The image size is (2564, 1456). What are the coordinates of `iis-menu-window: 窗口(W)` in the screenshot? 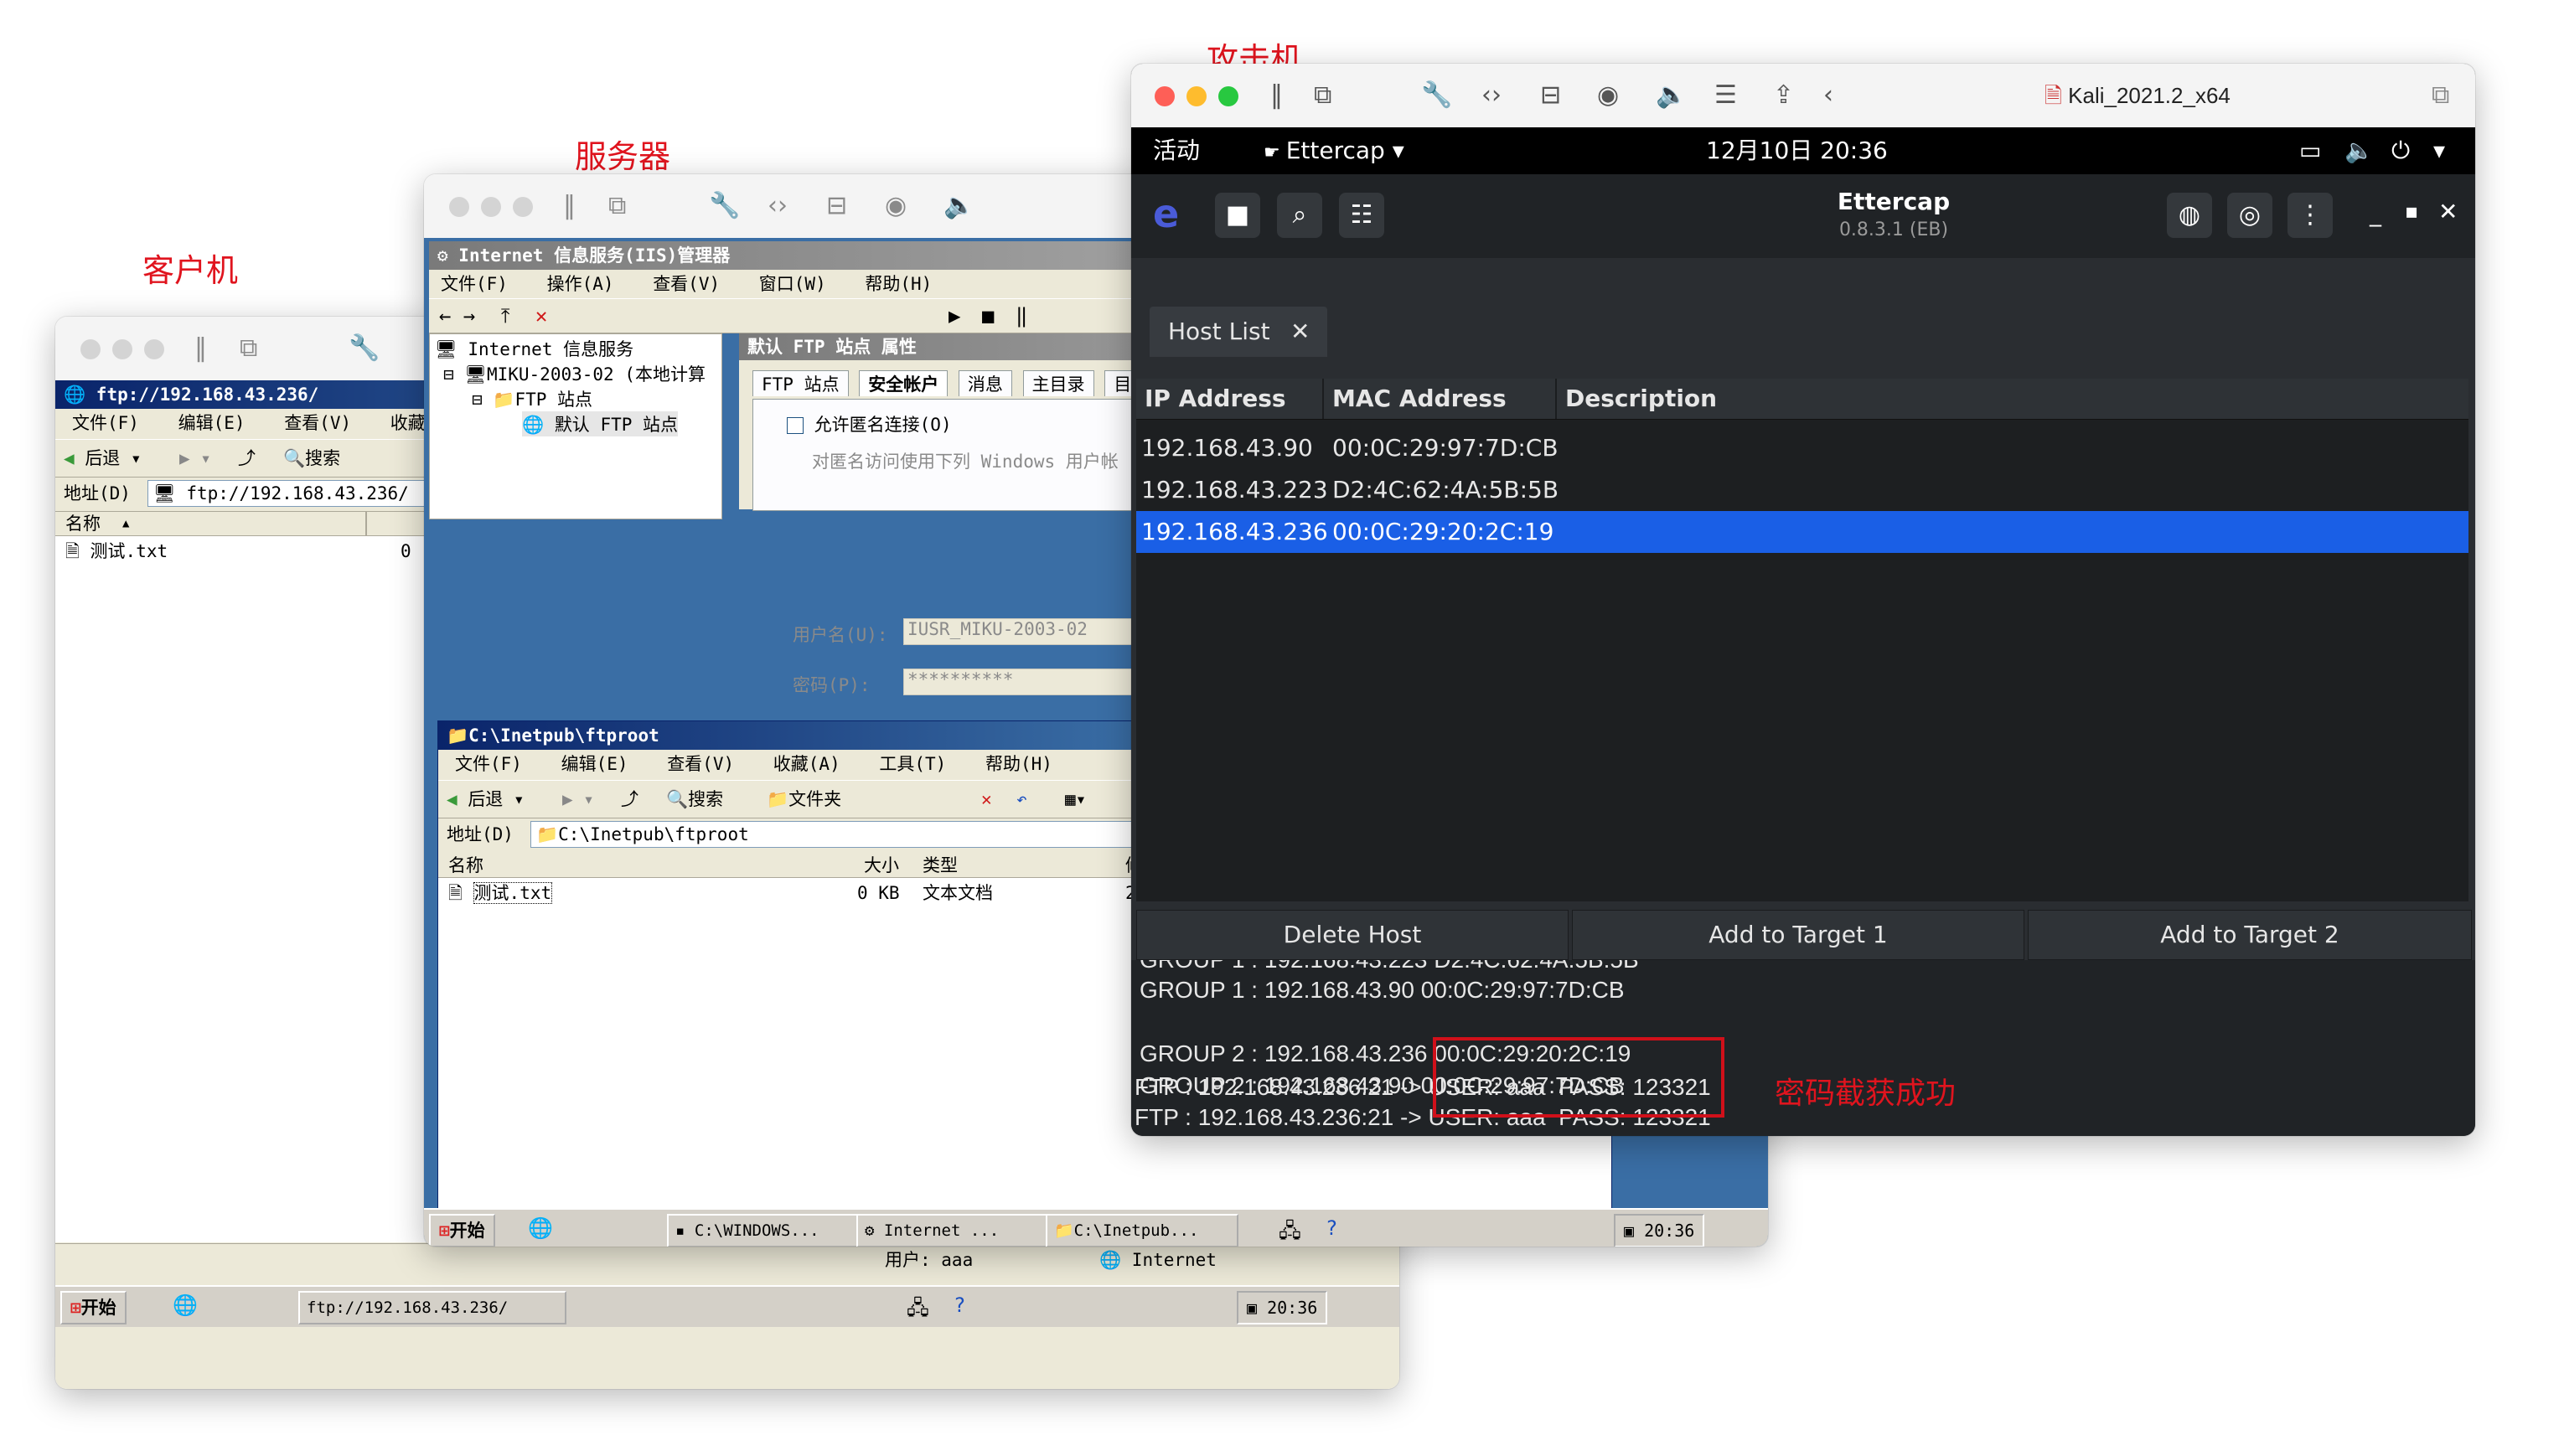 It's located at (792, 284).